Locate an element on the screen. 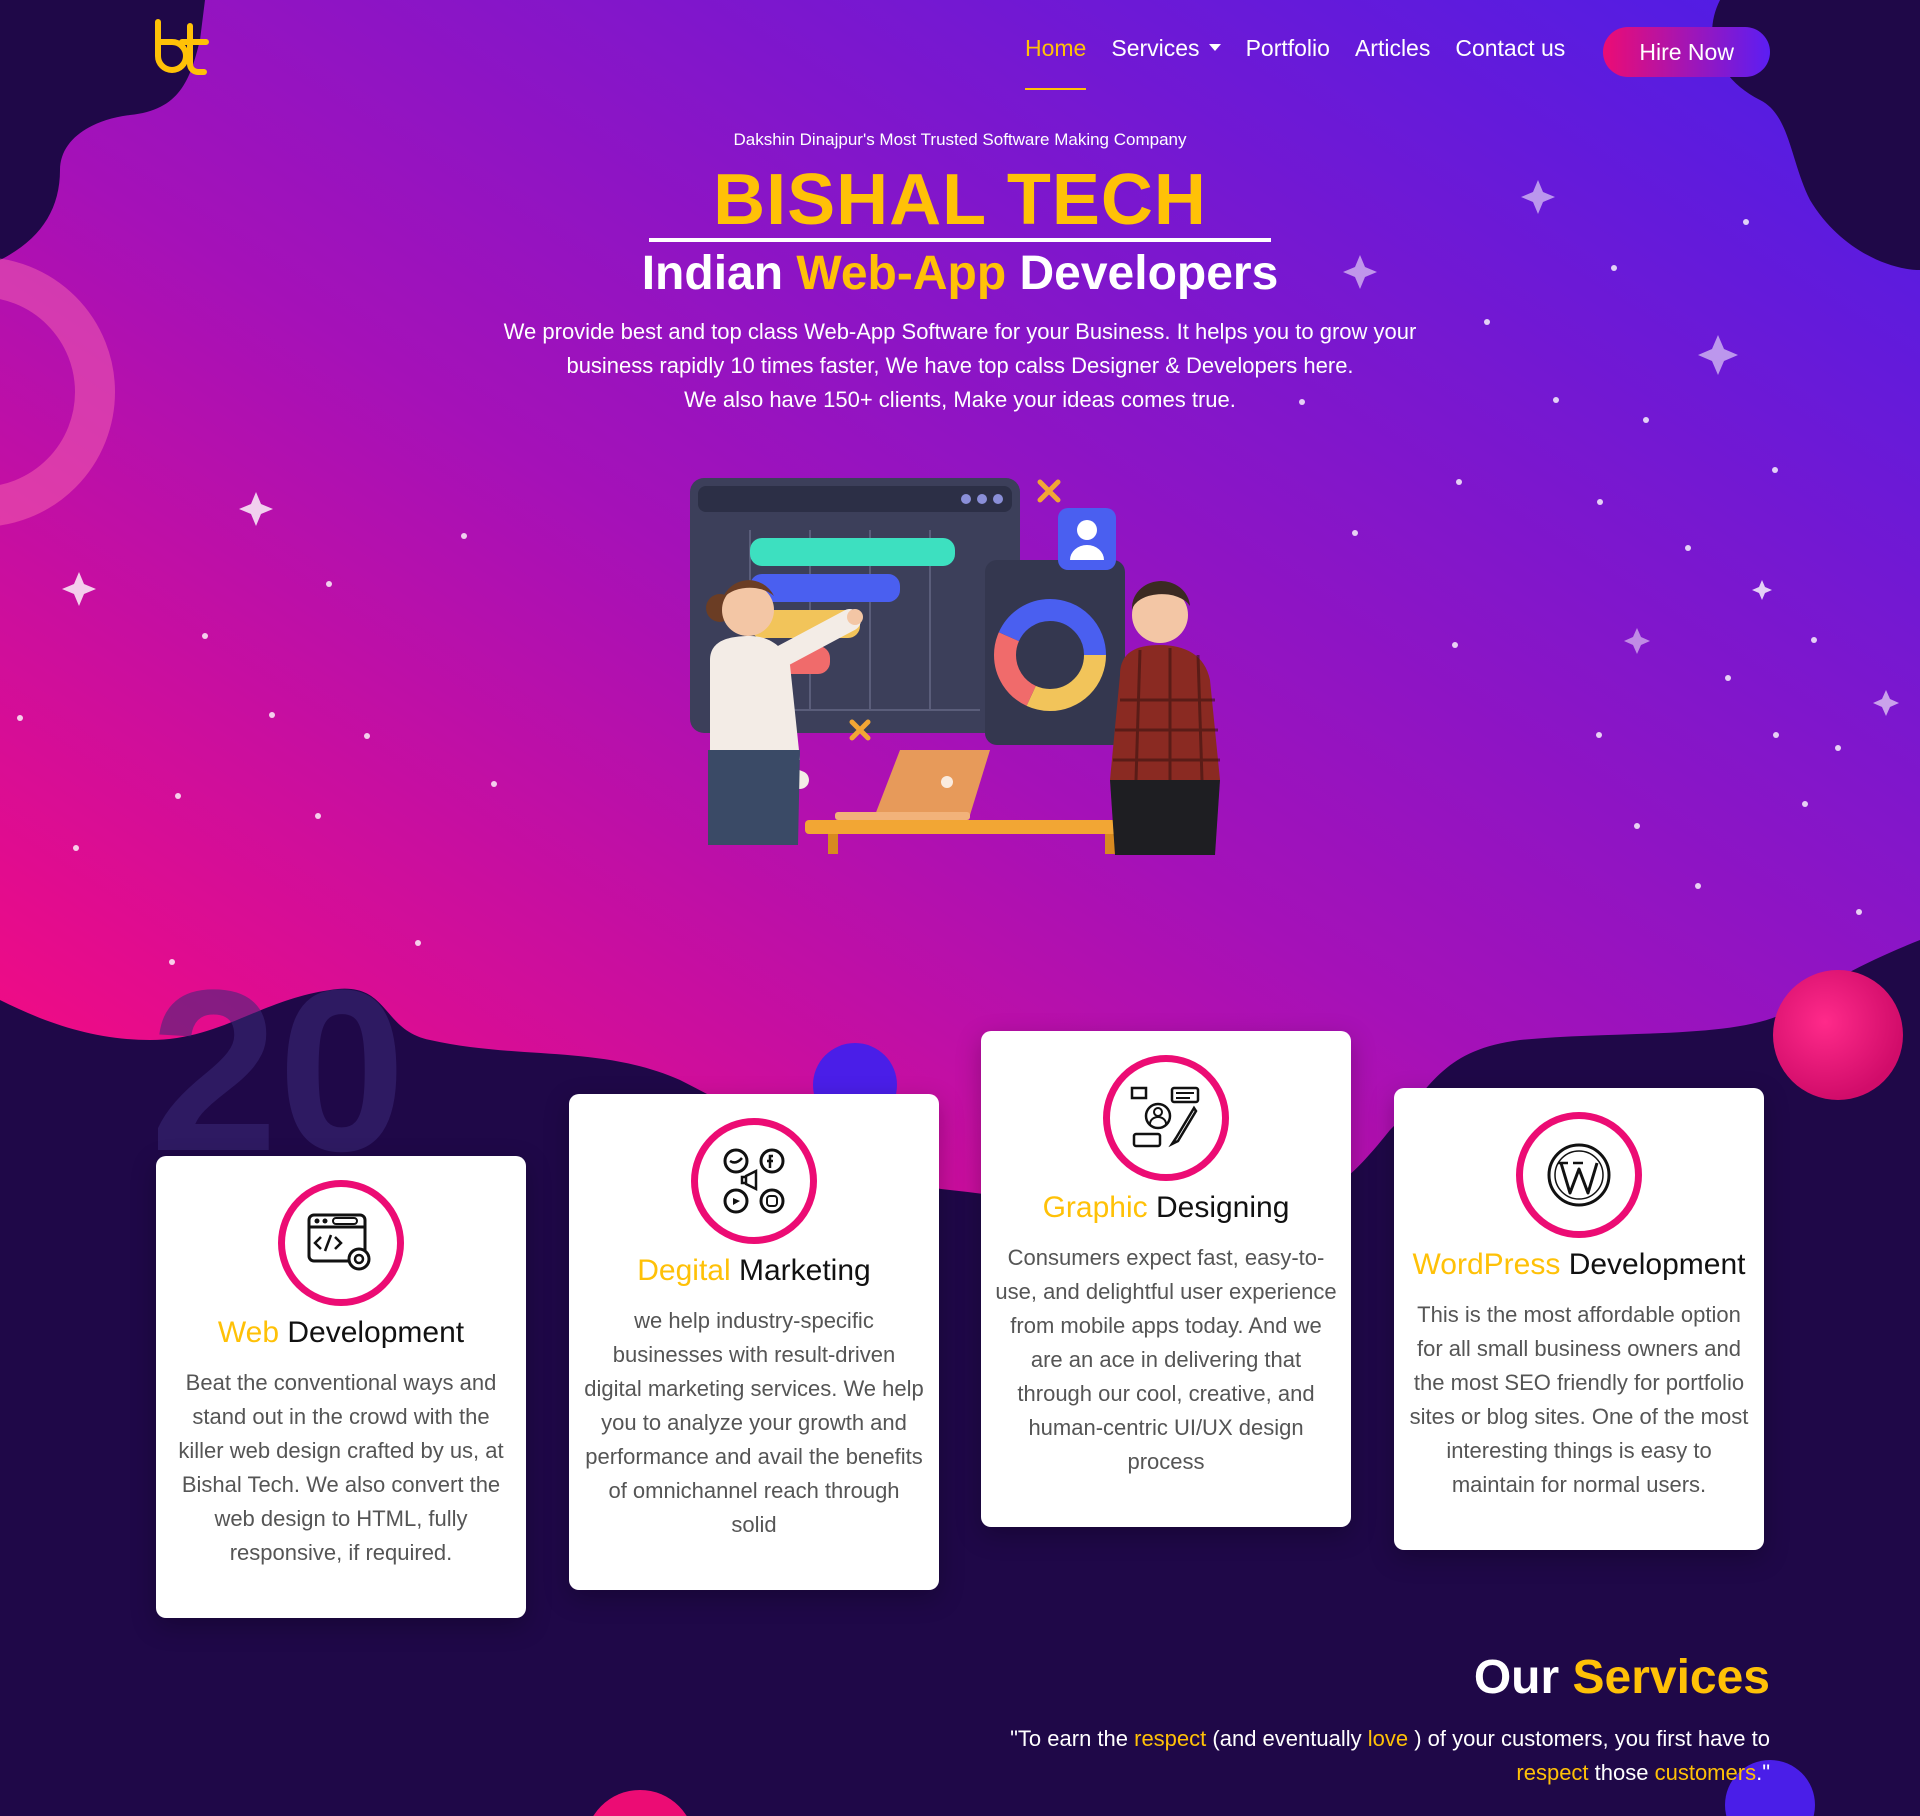 The image size is (1920, 1816). card-title-highlight: Graphic is located at coordinates (1095, 1207).